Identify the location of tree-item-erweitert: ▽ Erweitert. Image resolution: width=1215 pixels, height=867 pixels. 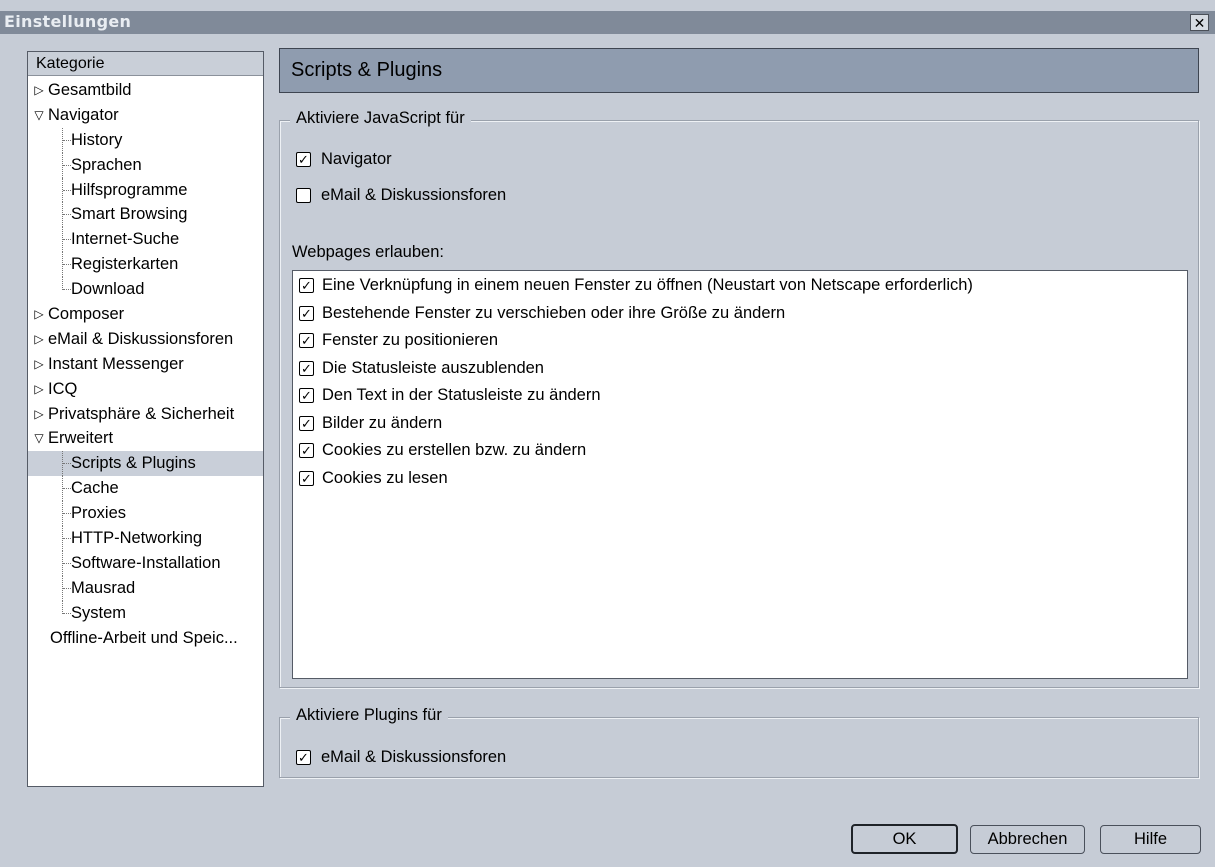
(145, 438).